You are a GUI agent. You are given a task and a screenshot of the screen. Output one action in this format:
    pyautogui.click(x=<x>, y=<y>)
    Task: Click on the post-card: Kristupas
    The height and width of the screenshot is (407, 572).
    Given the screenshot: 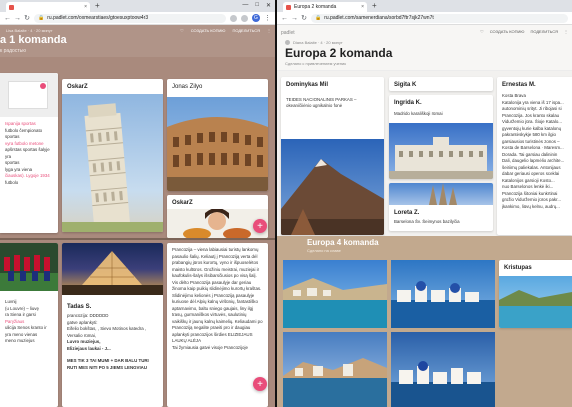 What is the action you would take?
    pyautogui.click(x=535, y=294)
    